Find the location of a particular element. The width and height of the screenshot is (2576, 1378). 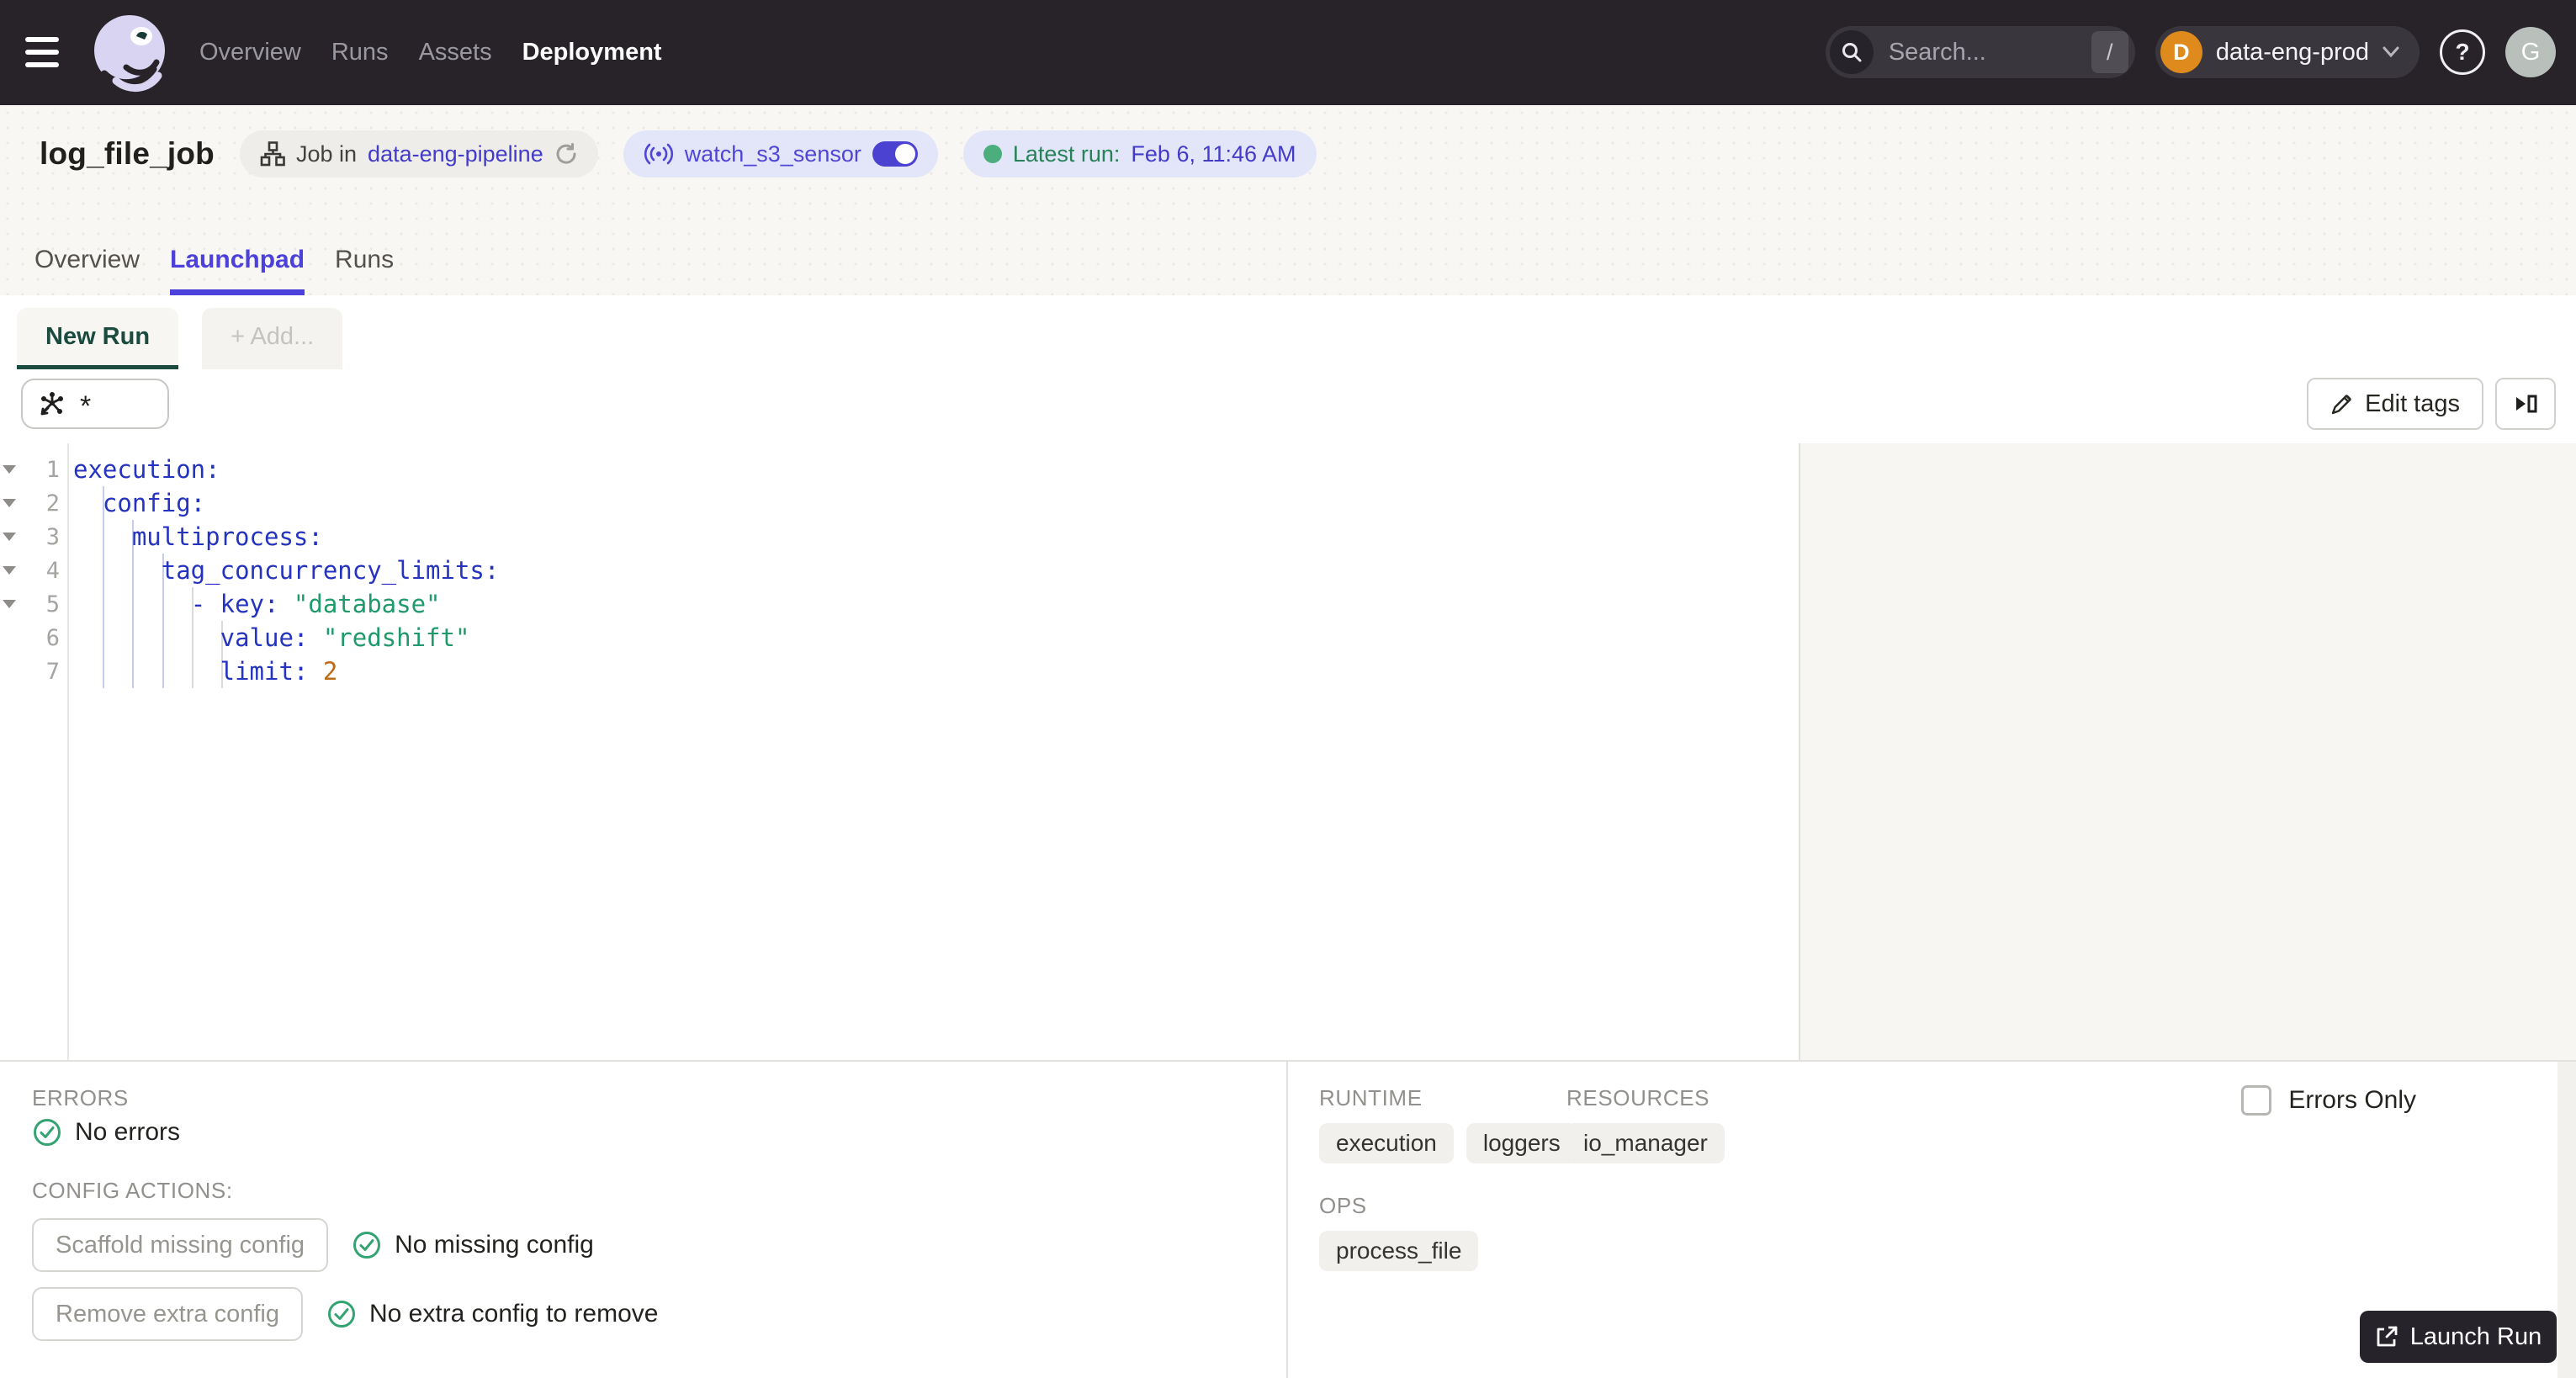

gutter-row: 7 is located at coordinates (33, 671).